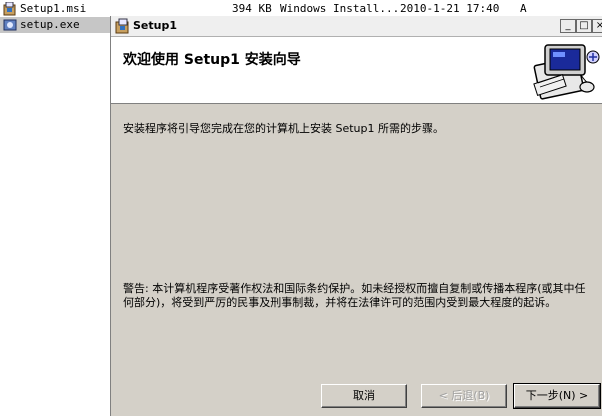 The image size is (602, 416). Describe the element at coordinates (584, 26) in the screenshot. I see `maximize-button: □` at that location.